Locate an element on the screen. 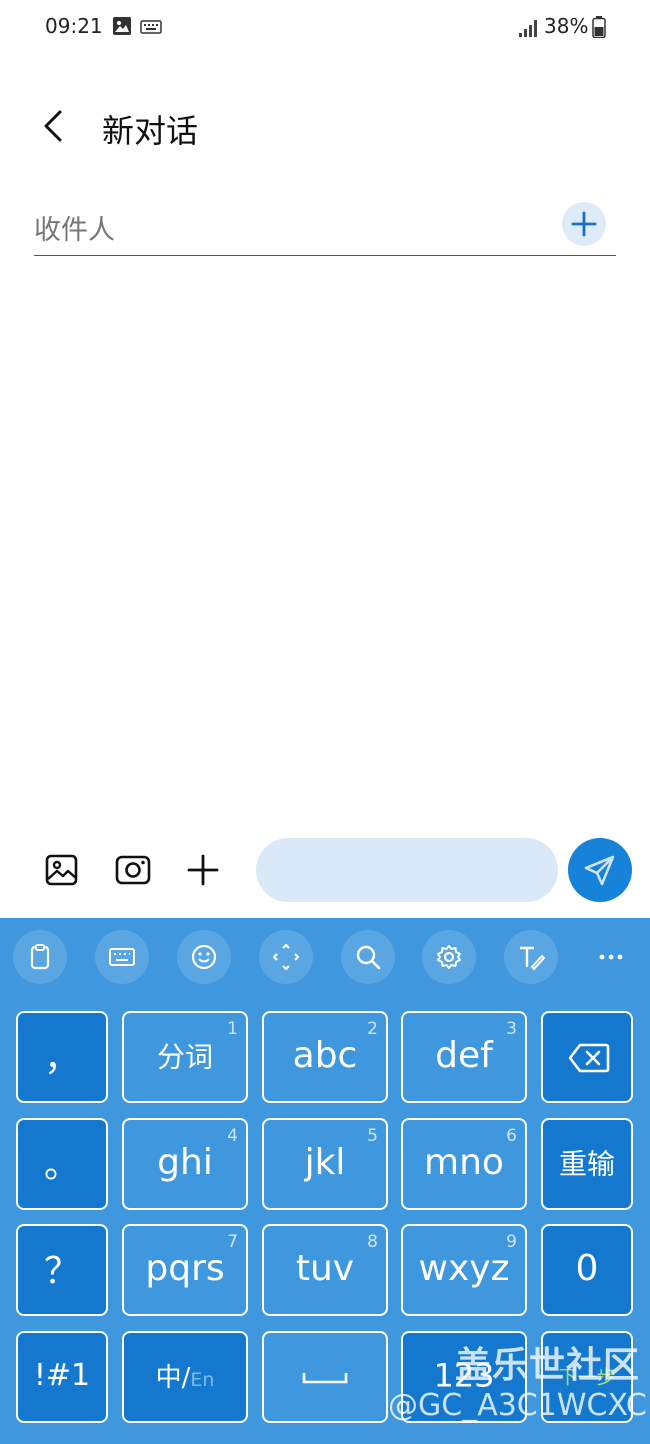 The height and width of the screenshot is (1444, 650). key-space is located at coordinates (325, 1377).